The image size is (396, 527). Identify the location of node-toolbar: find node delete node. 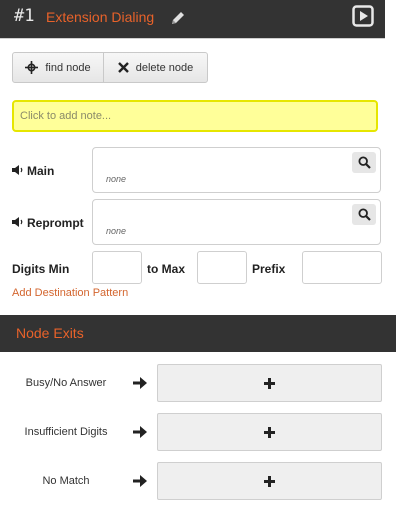
(110, 67).